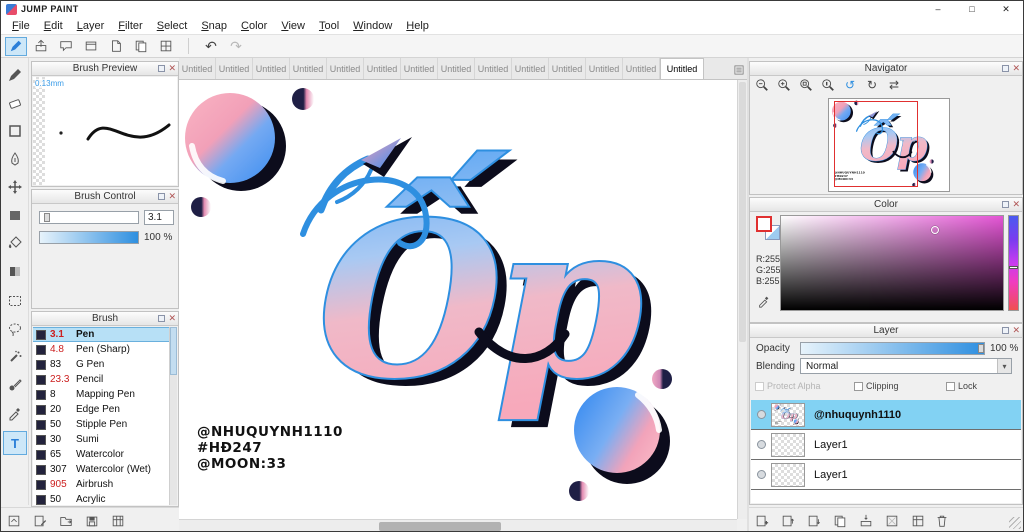 This screenshot has height=532, width=1024. I want to click on zoom-out-button, so click(762, 85).